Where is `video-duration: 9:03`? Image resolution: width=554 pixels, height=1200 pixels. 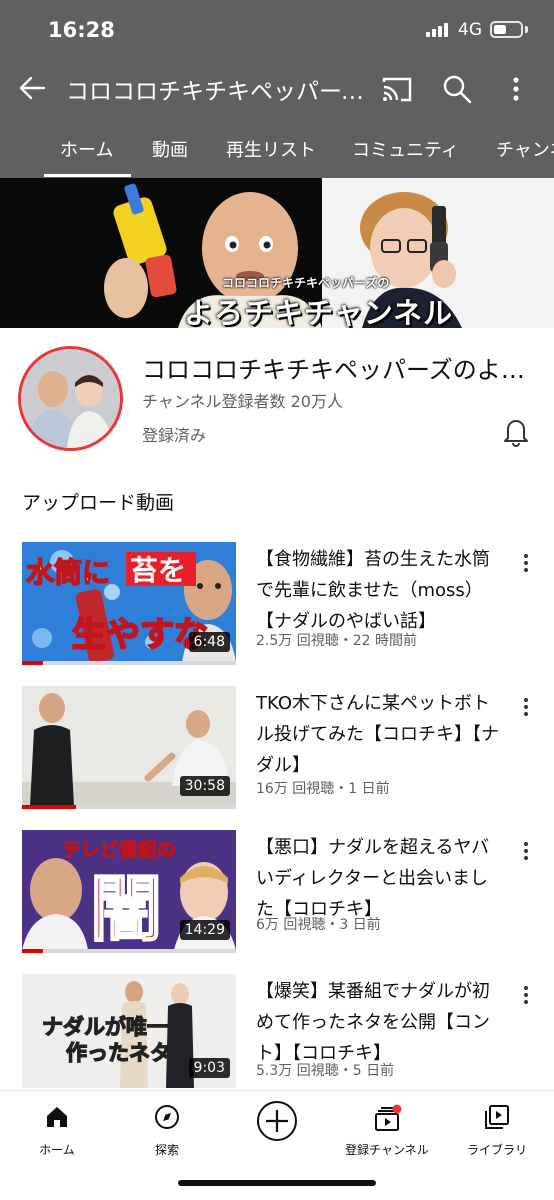 video-duration: 9:03 is located at coordinates (209, 1068).